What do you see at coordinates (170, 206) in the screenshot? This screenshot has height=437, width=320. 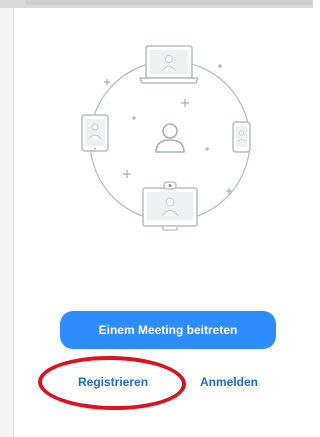 I see `room-display-icon` at bounding box center [170, 206].